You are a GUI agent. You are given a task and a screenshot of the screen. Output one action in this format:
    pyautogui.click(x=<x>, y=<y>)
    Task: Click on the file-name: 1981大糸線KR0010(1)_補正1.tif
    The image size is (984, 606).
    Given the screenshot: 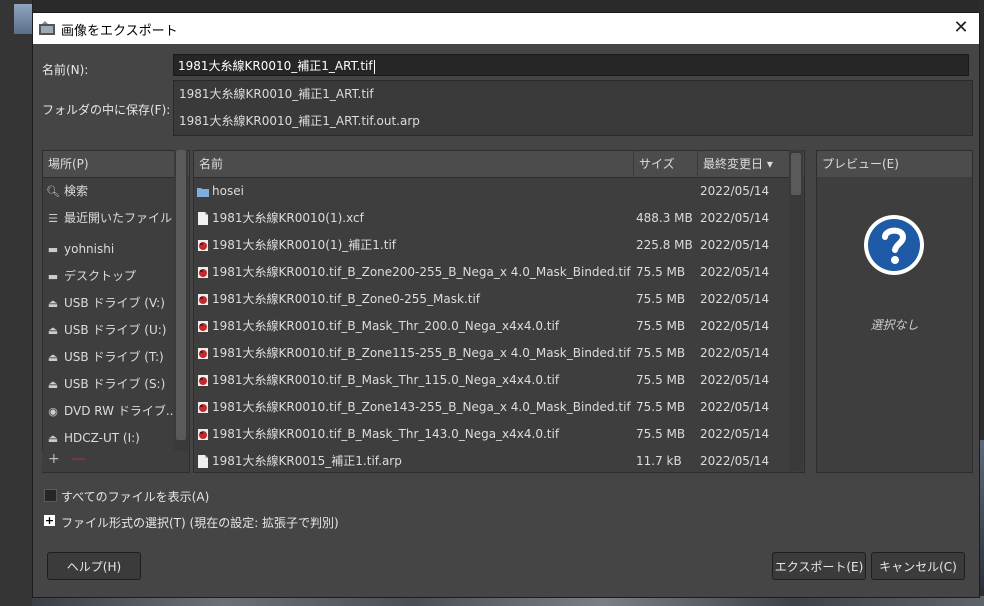 What is the action you would take?
    pyautogui.click(x=304, y=245)
    